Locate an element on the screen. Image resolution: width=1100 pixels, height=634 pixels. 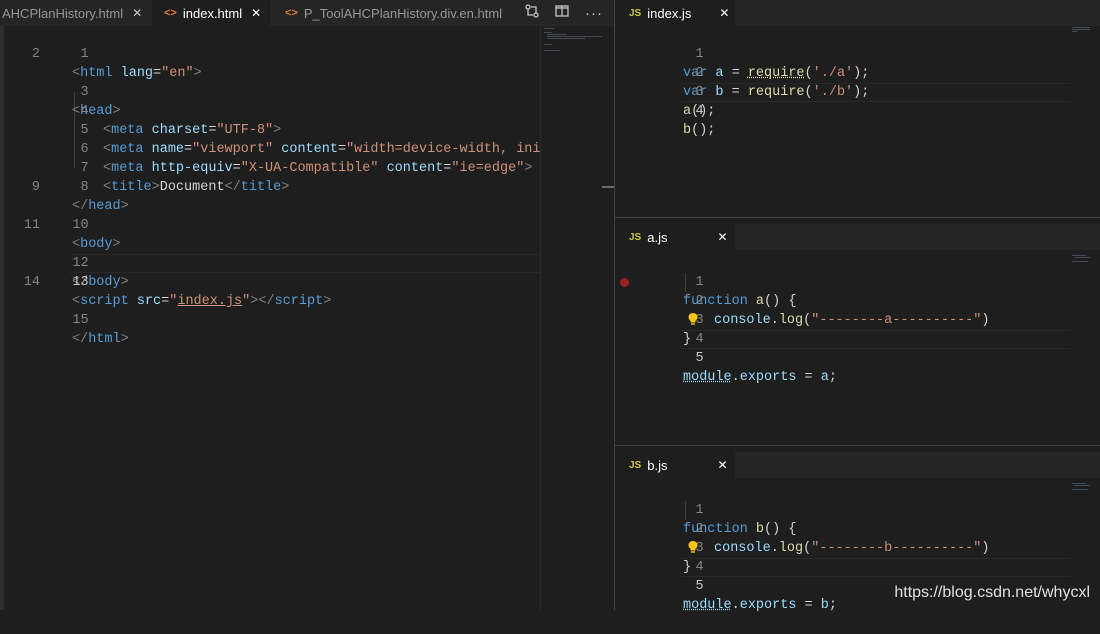
tab-label: P_ToolAHCPlanHistory.div.en.html is located at coordinates (403, 13).